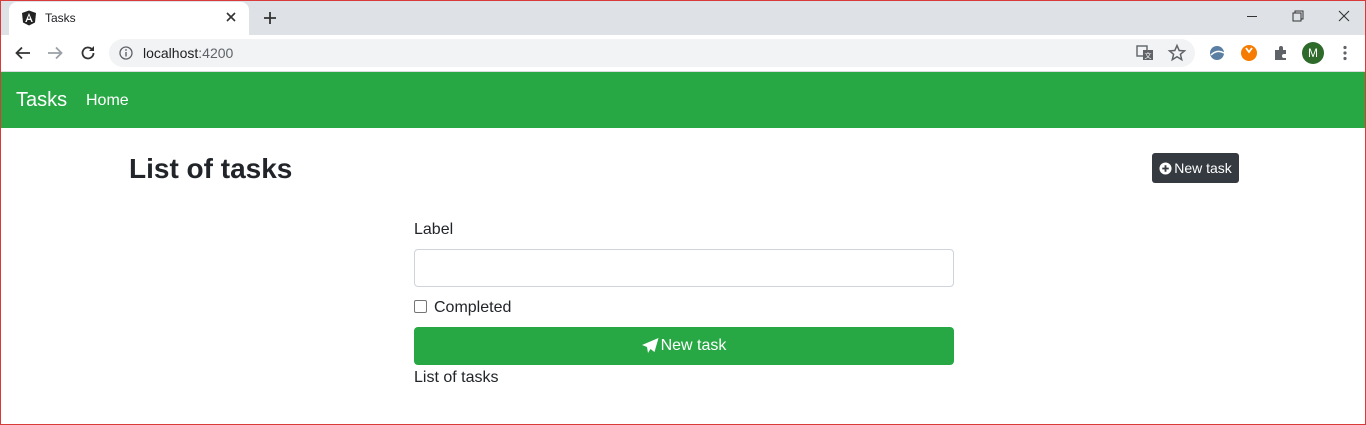 The image size is (1366, 425). I want to click on tab-title: Tasks, so click(60, 18).